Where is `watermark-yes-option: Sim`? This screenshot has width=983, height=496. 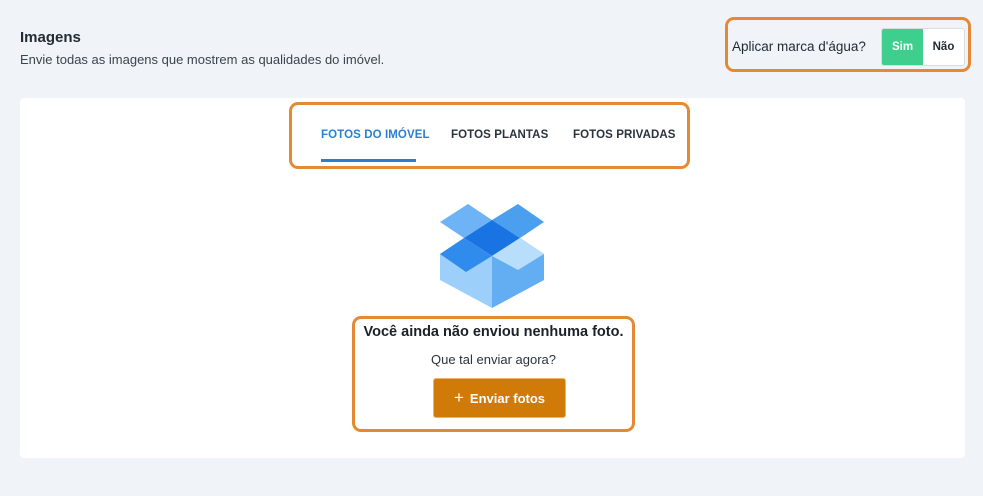 watermark-yes-option: Sim is located at coordinates (902, 47).